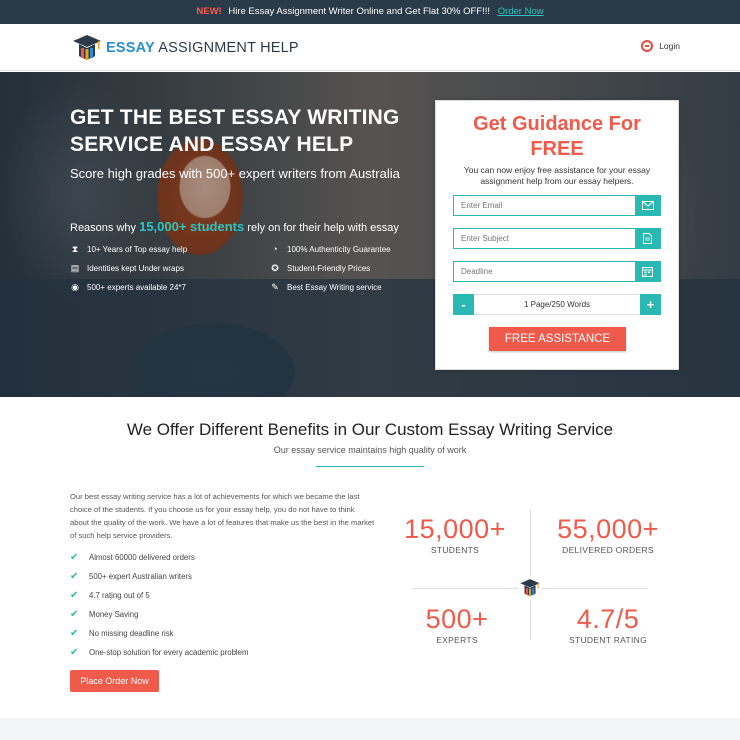 This screenshot has height=740, width=740. I want to click on logo-text-rest: ASSIGNMENT HELP, so click(226, 48).